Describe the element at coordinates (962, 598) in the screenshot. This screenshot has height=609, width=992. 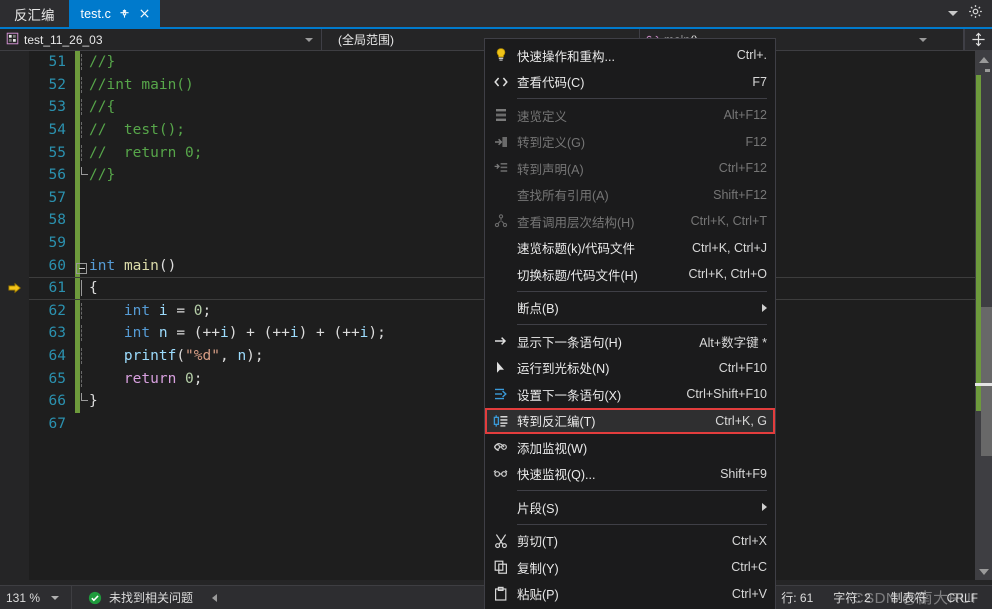
I see `status-line-ending: CRLF` at that location.